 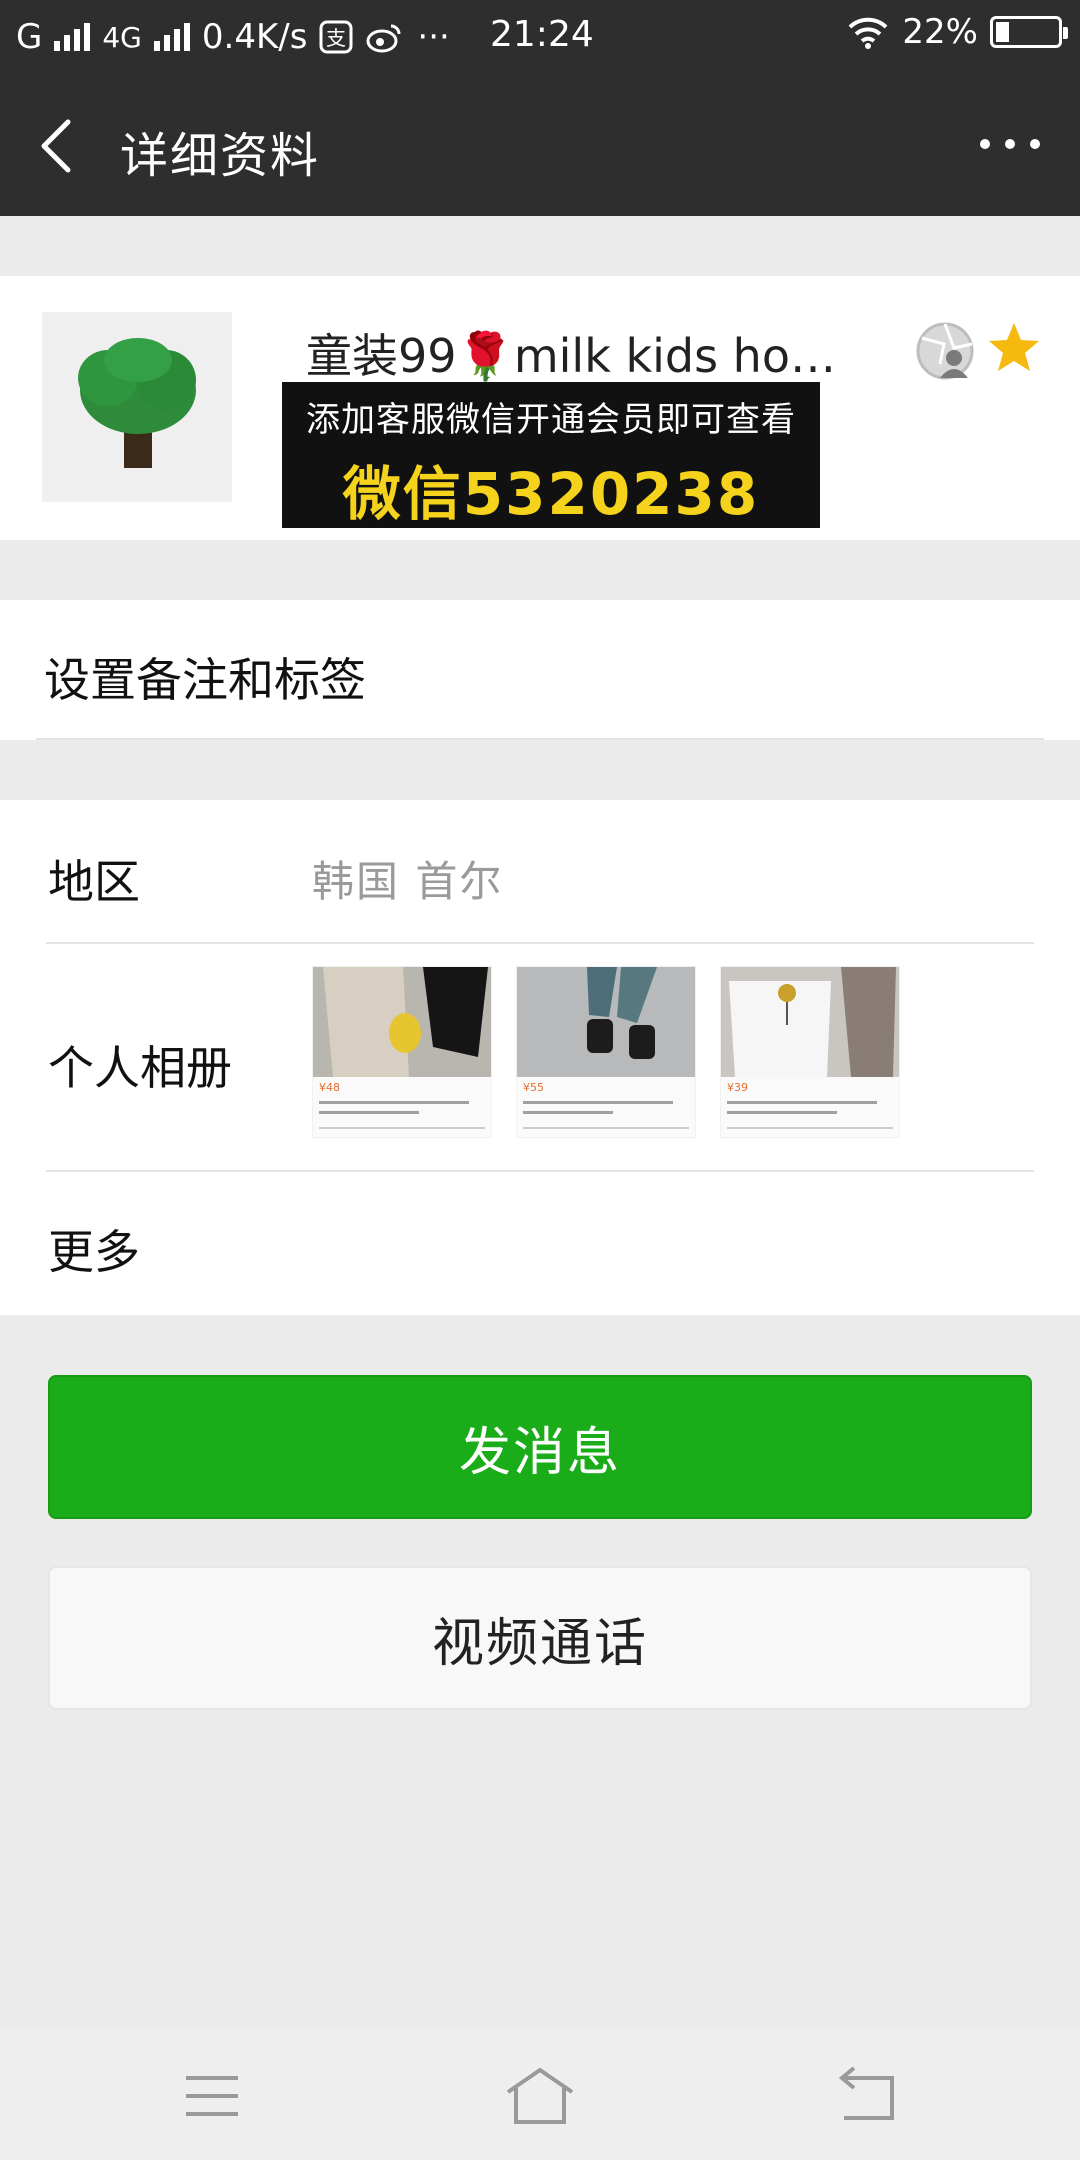 I want to click on aperture-icon, so click(x=945, y=351).